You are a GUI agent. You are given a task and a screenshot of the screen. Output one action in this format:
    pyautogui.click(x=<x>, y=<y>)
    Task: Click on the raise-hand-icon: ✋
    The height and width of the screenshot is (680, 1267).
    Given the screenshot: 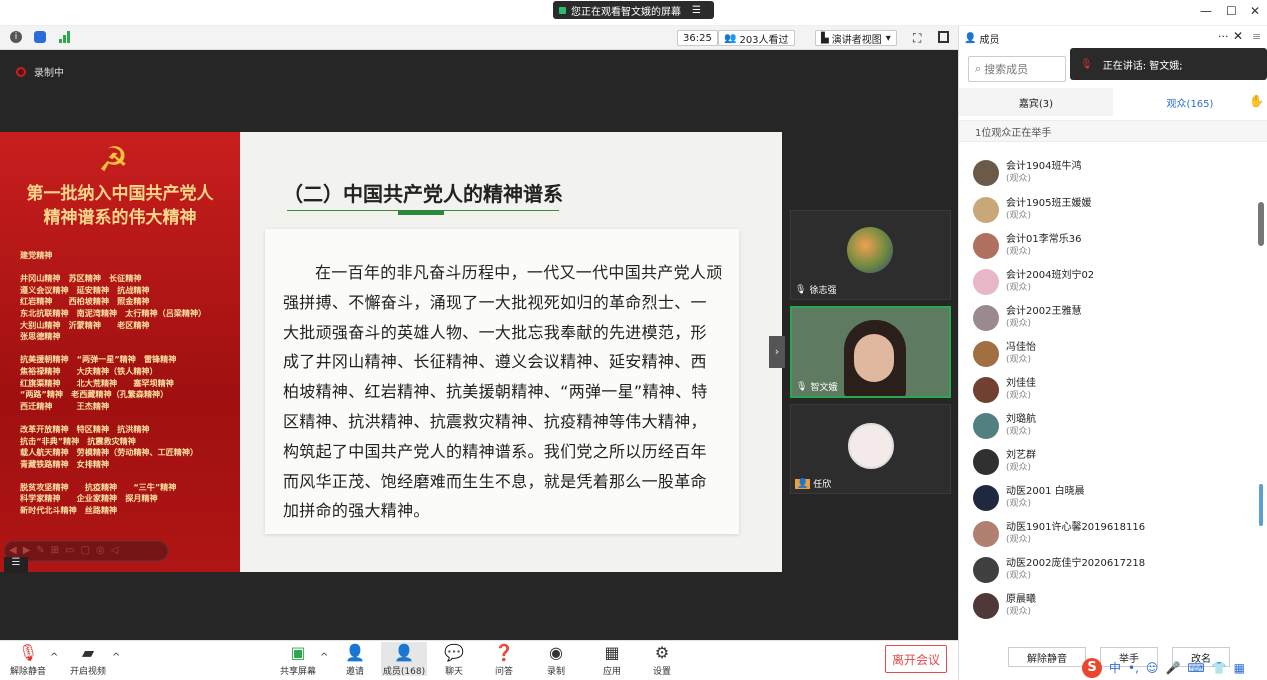 What is the action you would take?
    pyautogui.click(x=1256, y=101)
    